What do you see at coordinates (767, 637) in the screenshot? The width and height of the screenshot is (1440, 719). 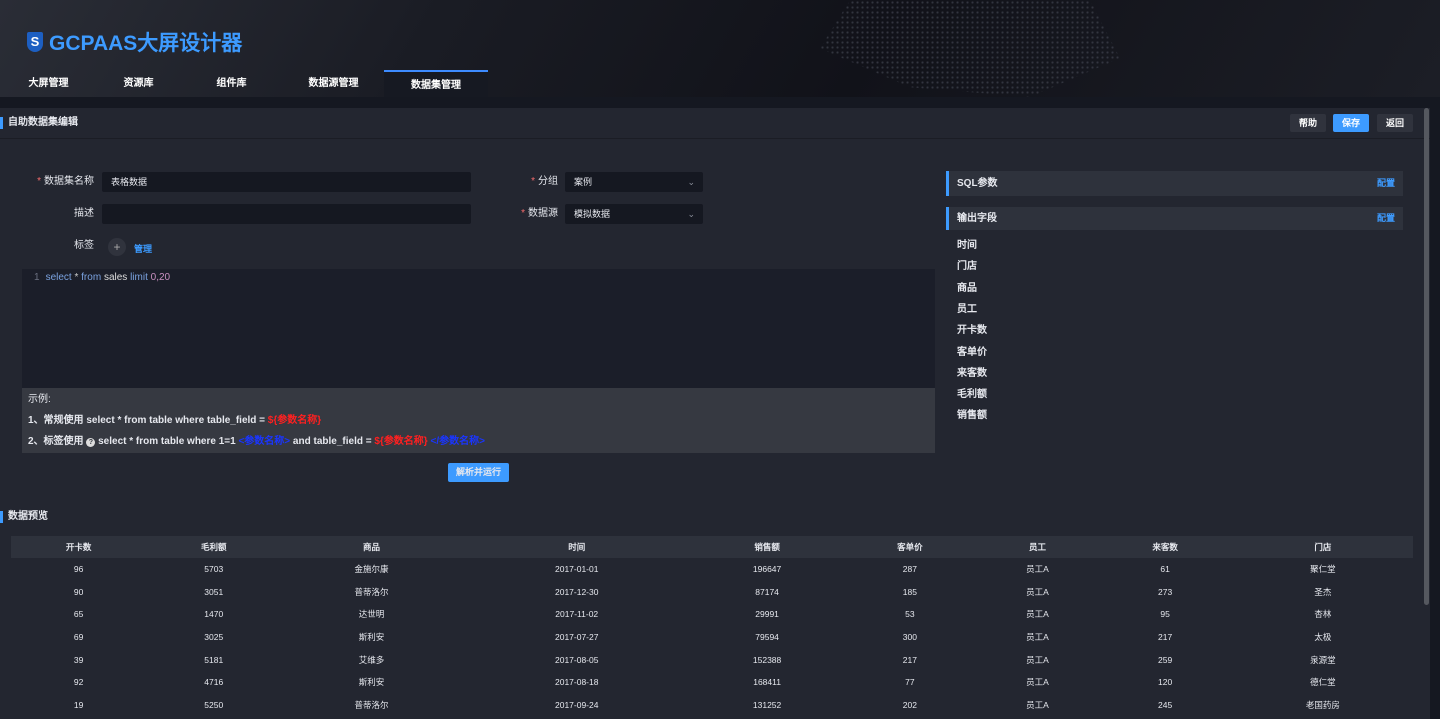 I see `table-cell: 79594` at bounding box center [767, 637].